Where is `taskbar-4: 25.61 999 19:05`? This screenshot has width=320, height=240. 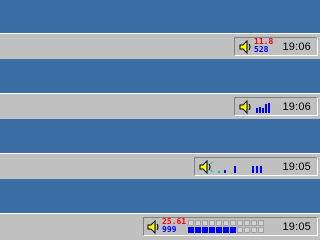
taskbar-4: 25.61 999 19:05 is located at coordinates (160, 226).